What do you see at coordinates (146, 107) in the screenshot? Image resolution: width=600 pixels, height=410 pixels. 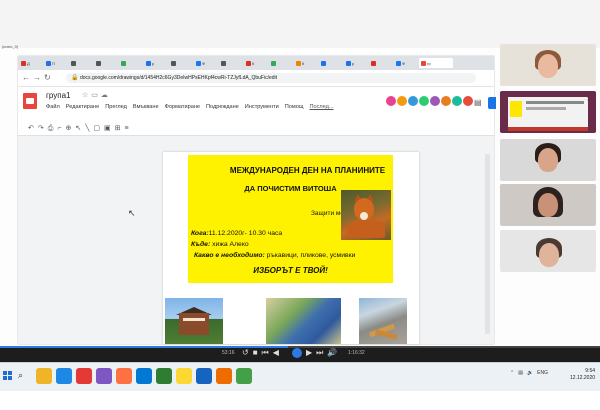 I see `menu-item: Вмъкване` at bounding box center [146, 107].